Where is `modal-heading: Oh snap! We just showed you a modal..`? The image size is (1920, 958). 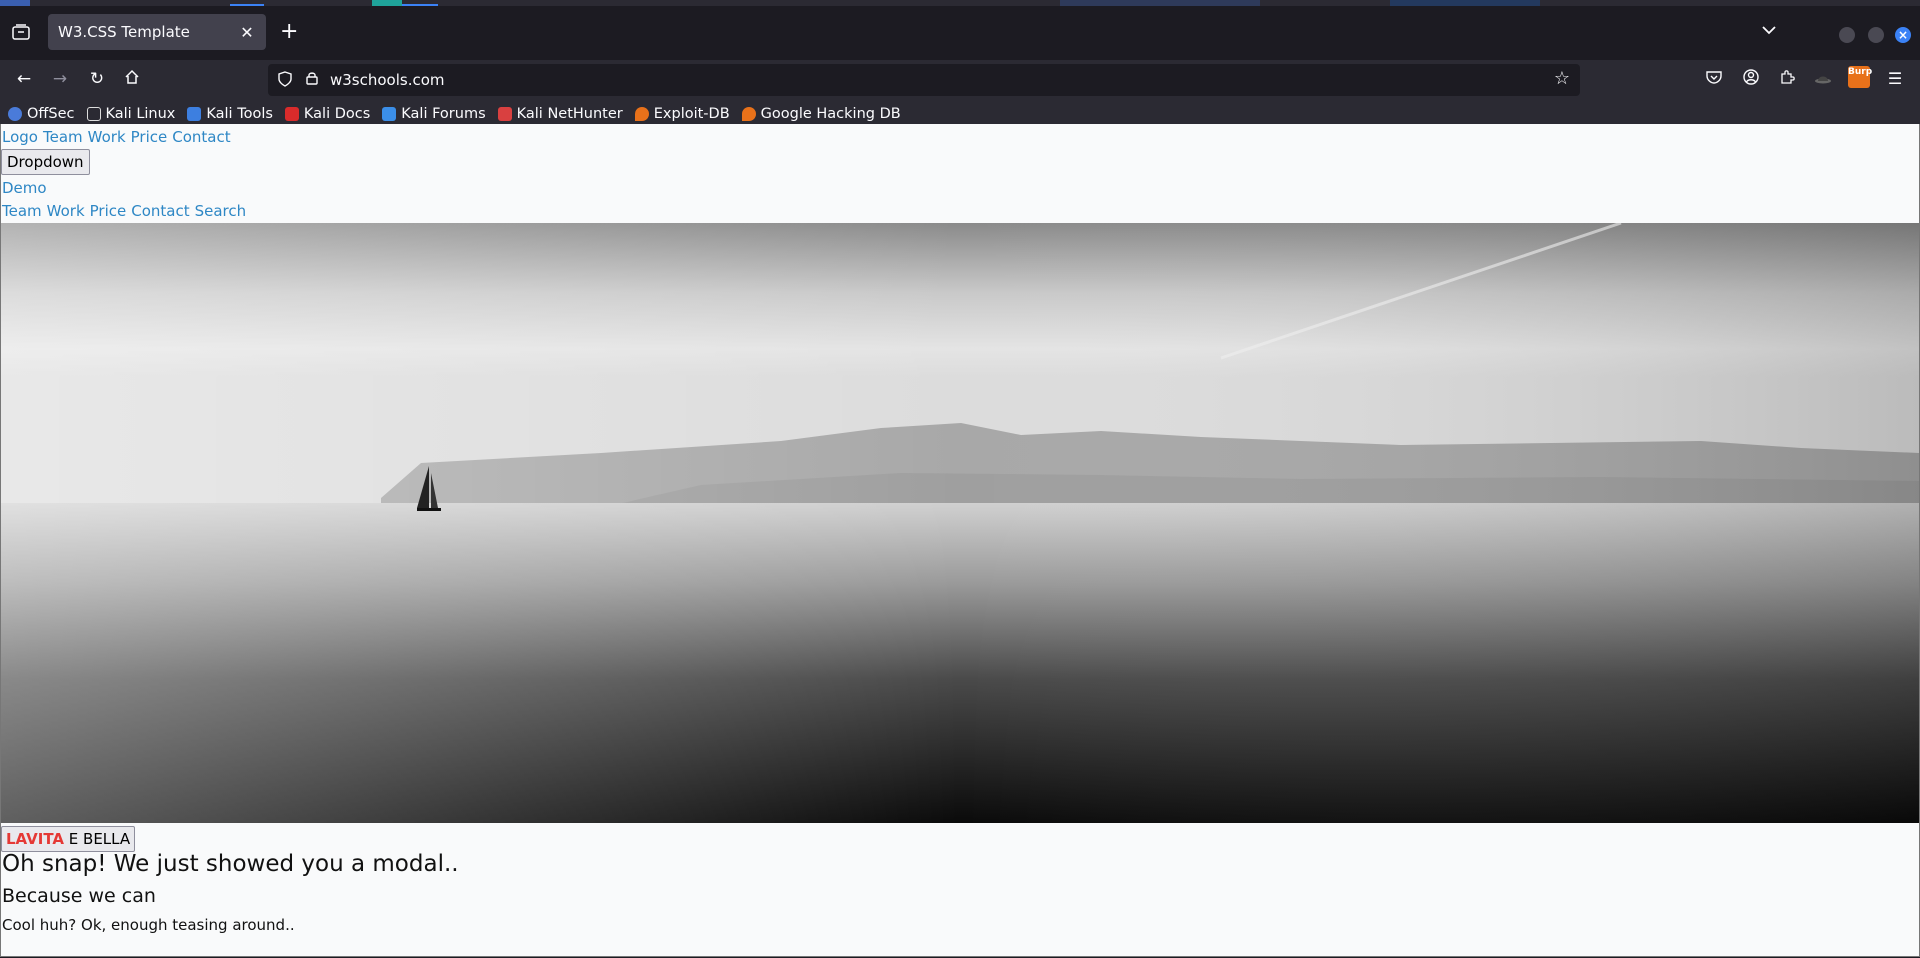
modal-heading: Oh snap! We just showed you a modal.. is located at coordinates (230, 864).